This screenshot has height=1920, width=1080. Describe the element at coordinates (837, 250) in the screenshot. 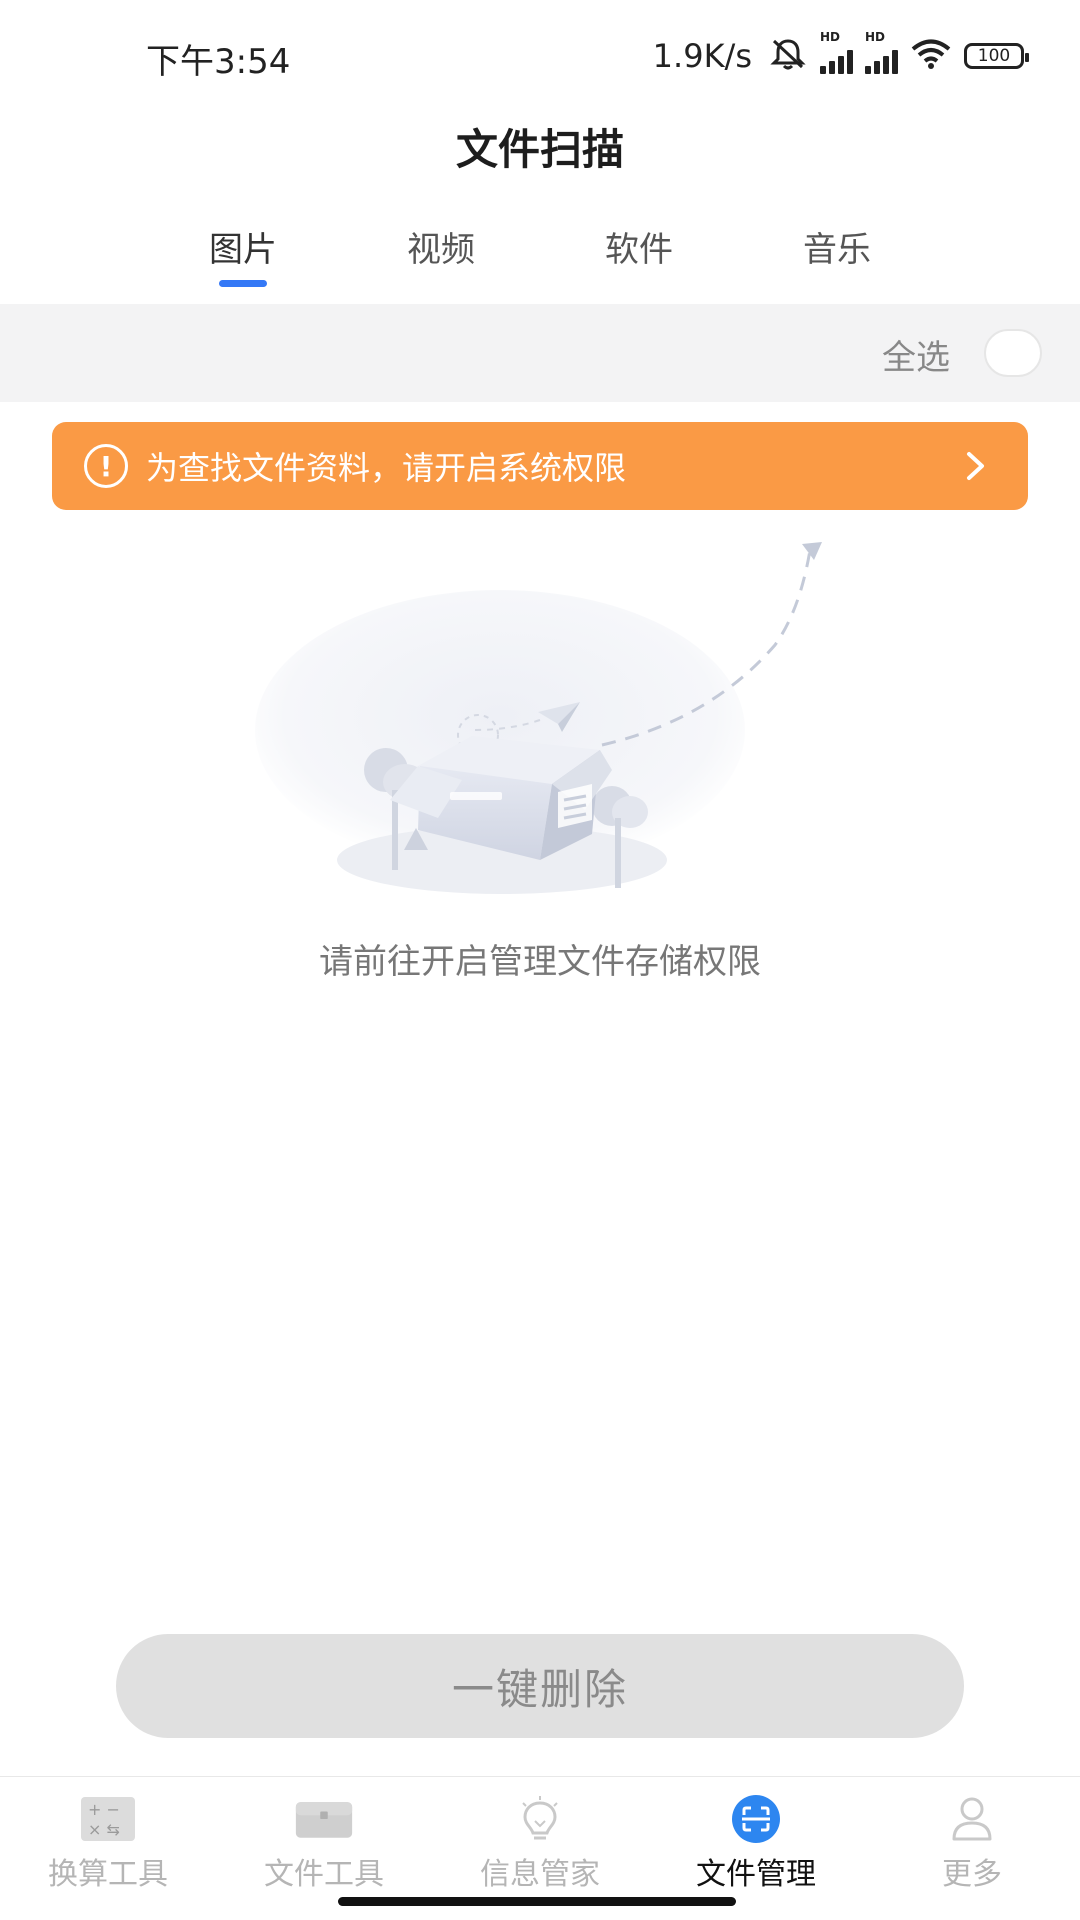

I see `tab-label: 音乐` at that location.